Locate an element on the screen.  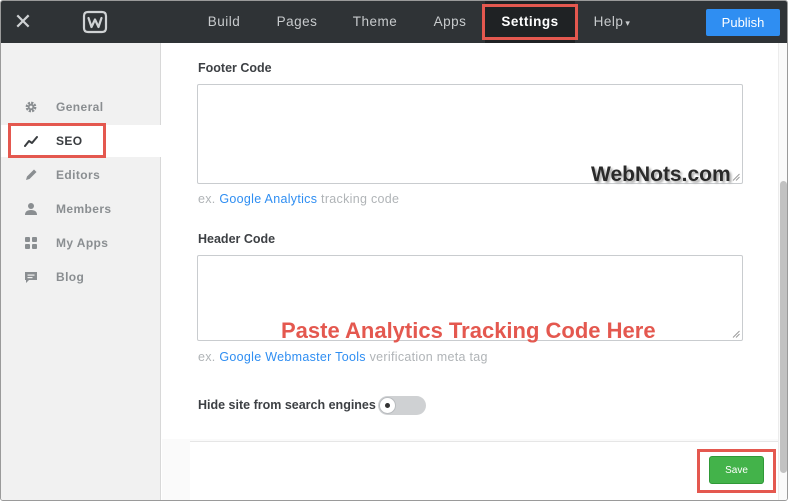
sidebar-item-label: General is located at coordinates (80, 107).